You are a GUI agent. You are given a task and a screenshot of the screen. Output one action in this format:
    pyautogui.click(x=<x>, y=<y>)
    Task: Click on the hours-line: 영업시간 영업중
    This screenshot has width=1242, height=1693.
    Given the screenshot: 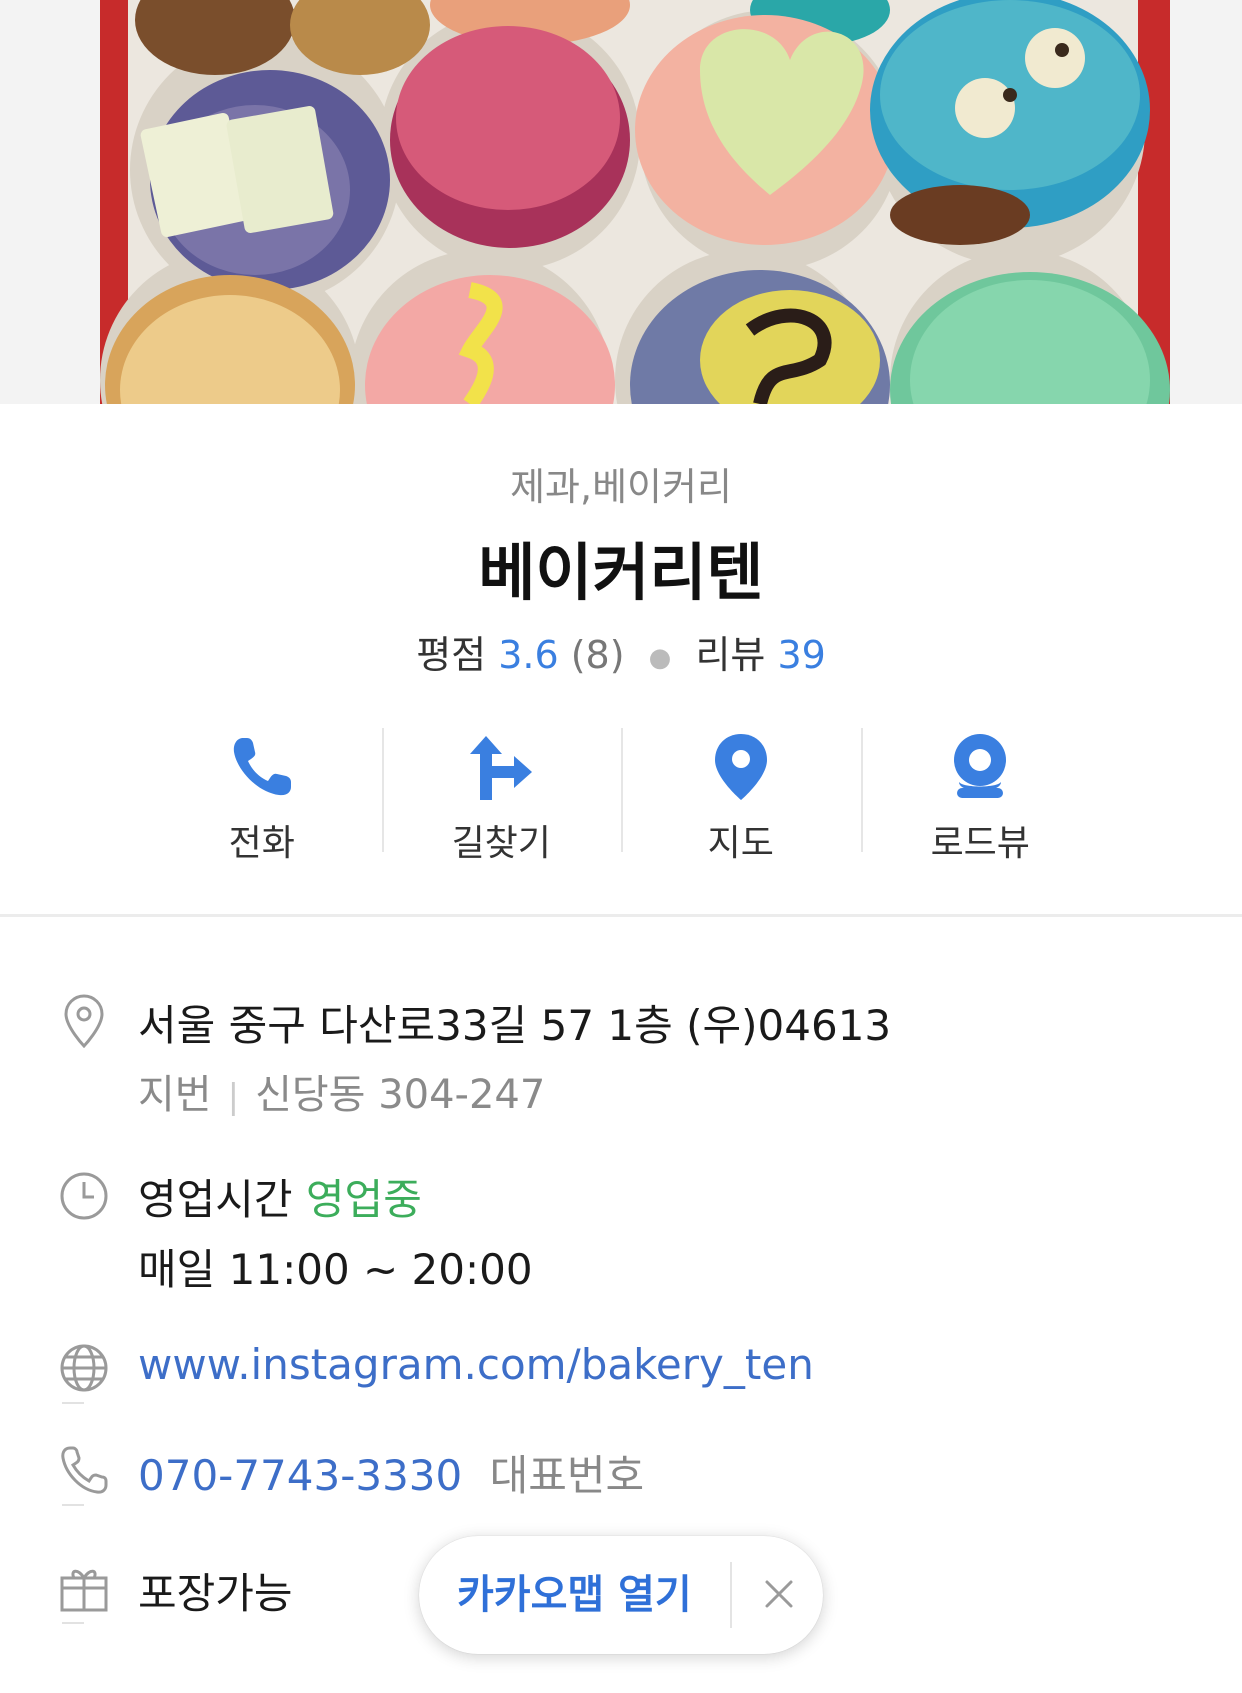 What is the action you would take?
    pyautogui.click(x=280, y=1196)
    